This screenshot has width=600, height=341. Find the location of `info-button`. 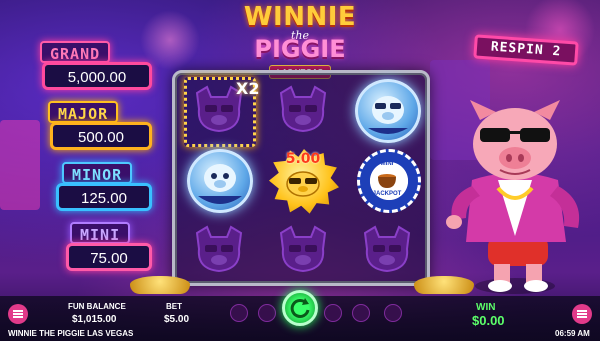

info-button is located at coordinates (239, 313).